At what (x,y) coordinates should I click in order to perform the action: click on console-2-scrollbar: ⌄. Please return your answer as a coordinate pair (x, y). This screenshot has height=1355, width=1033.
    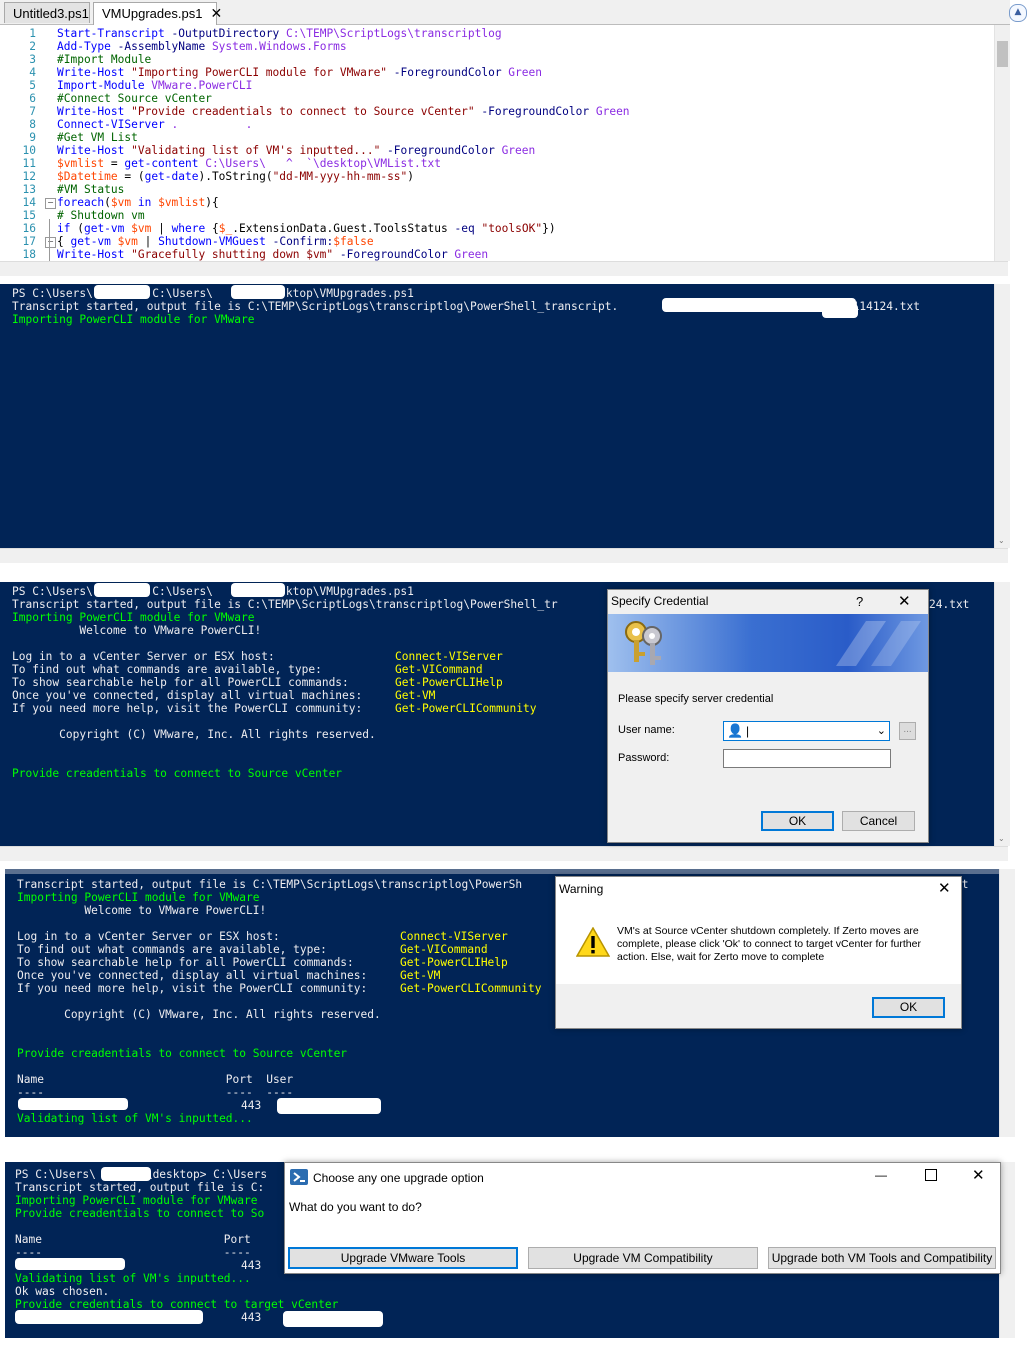
    Looking at the image, I should click on (1002, 714).